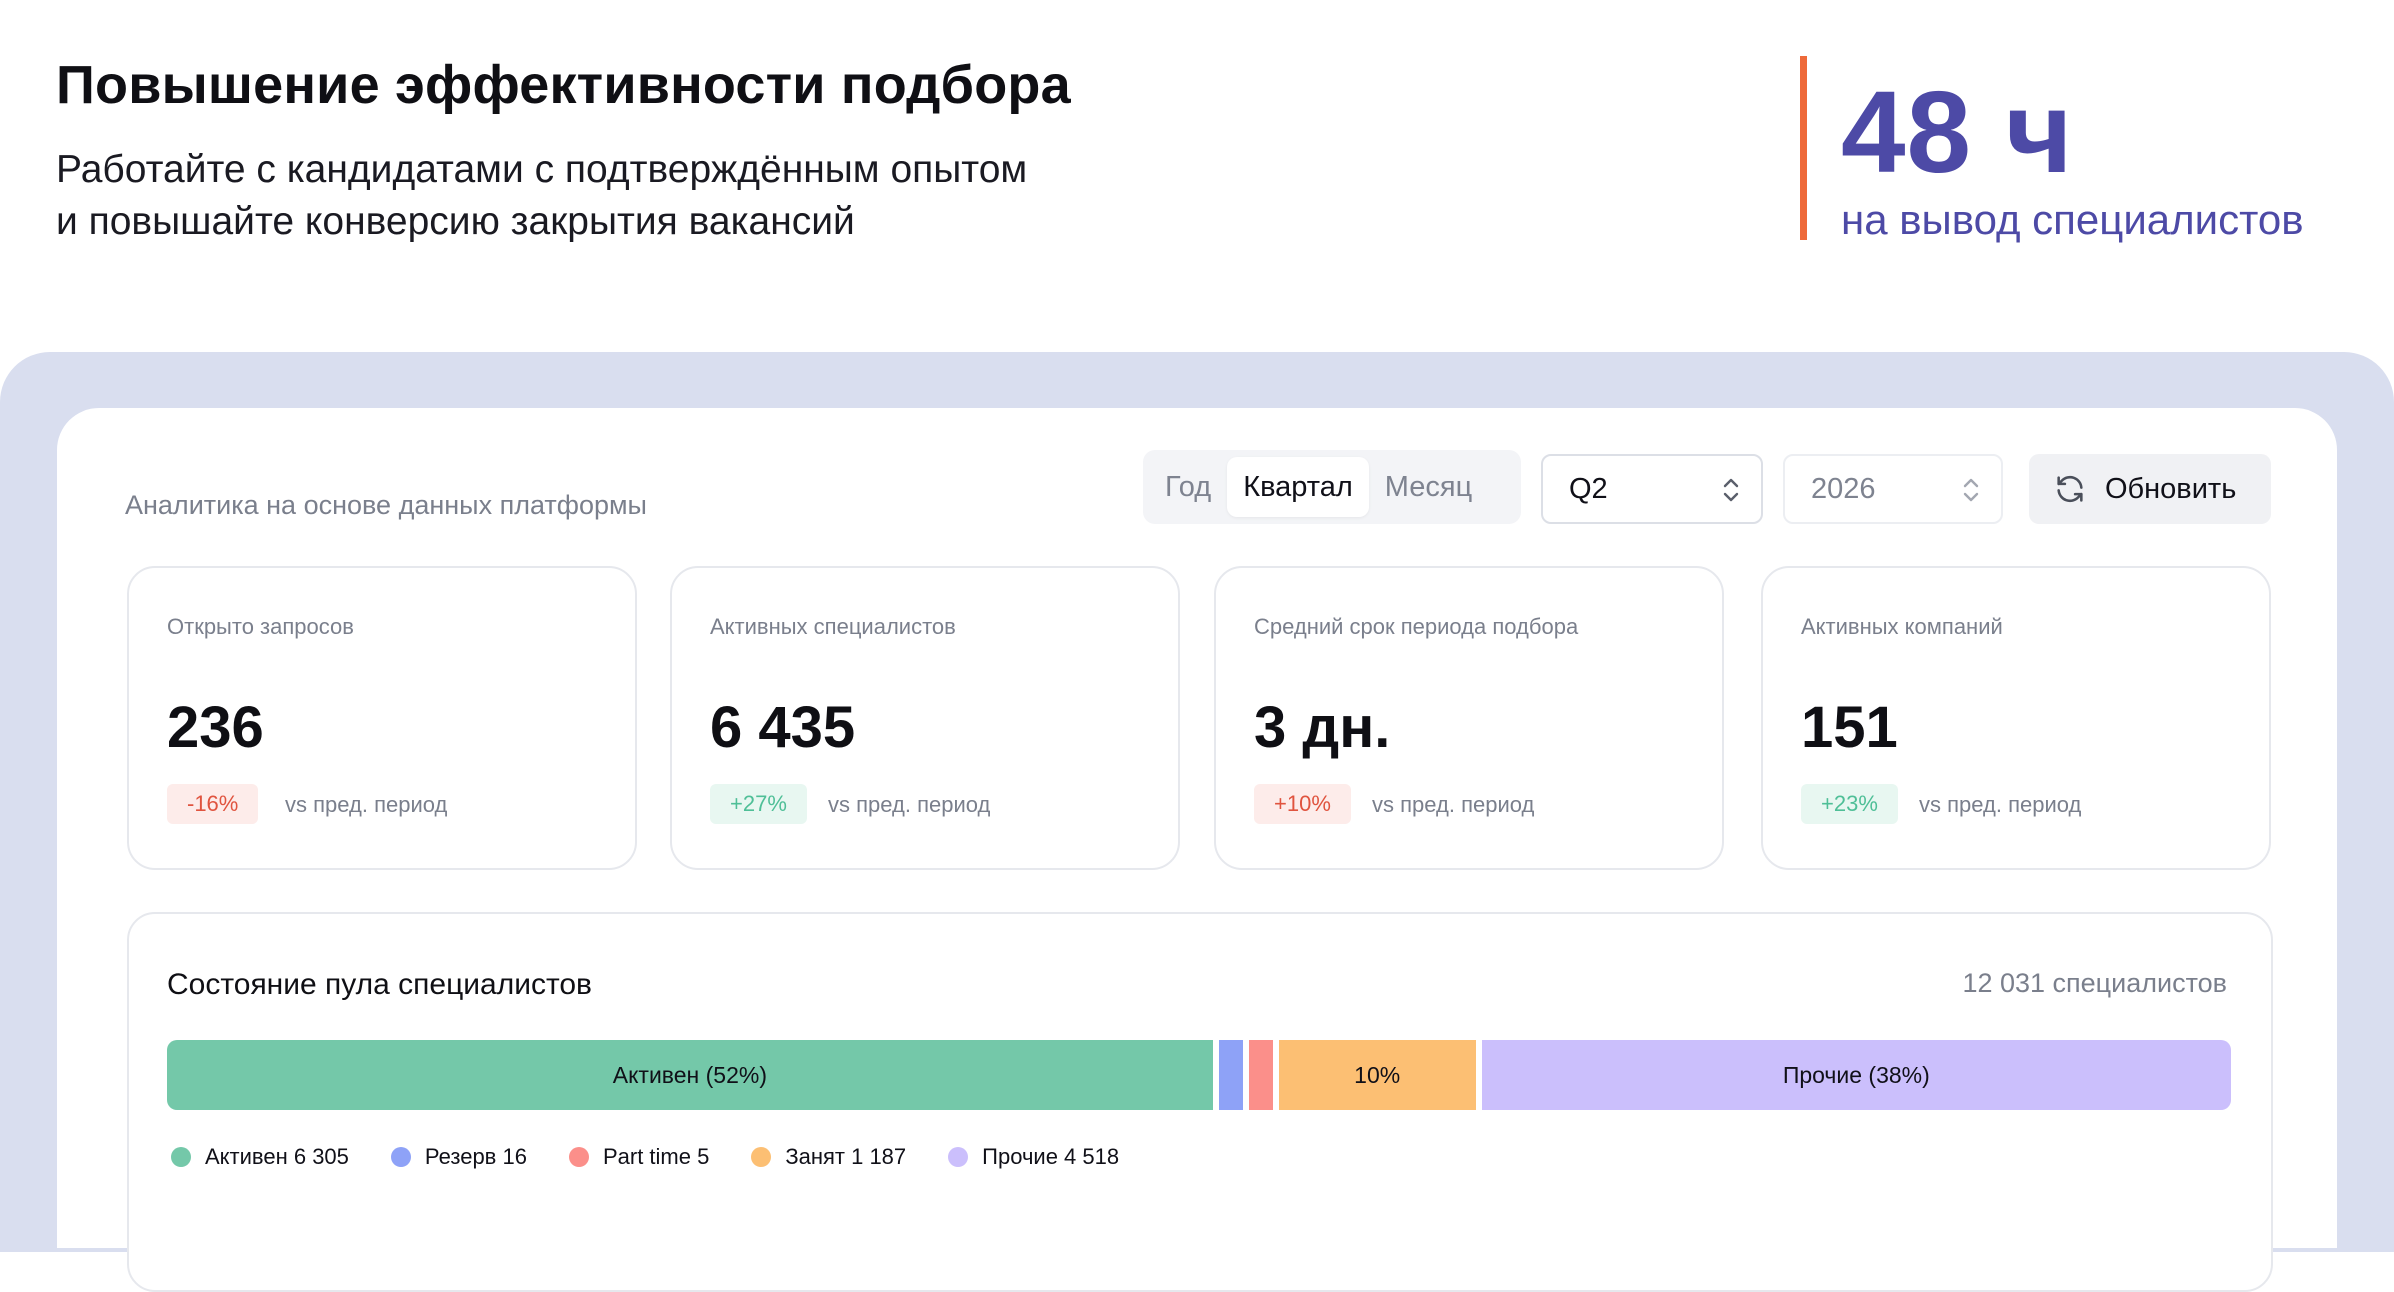 This screenshot has width=2394, height=1292. What do you see at coordinates (1377, 1075) in the screenshot?
I see `pool-bar-segment: 10%` at bounding box center [1377, 1075].